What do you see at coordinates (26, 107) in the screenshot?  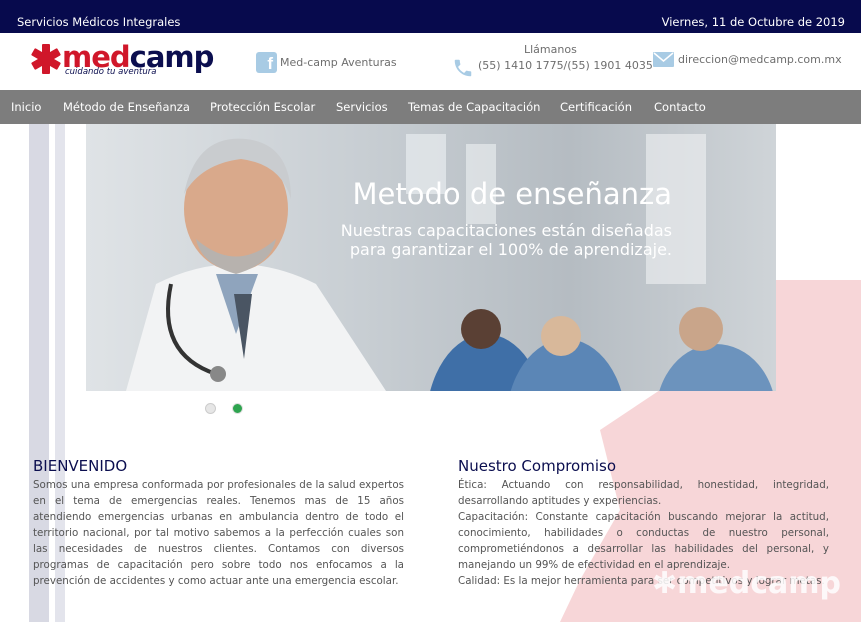 I see `nav-item-inicio: Inicio` at bounding box center [26, 107].